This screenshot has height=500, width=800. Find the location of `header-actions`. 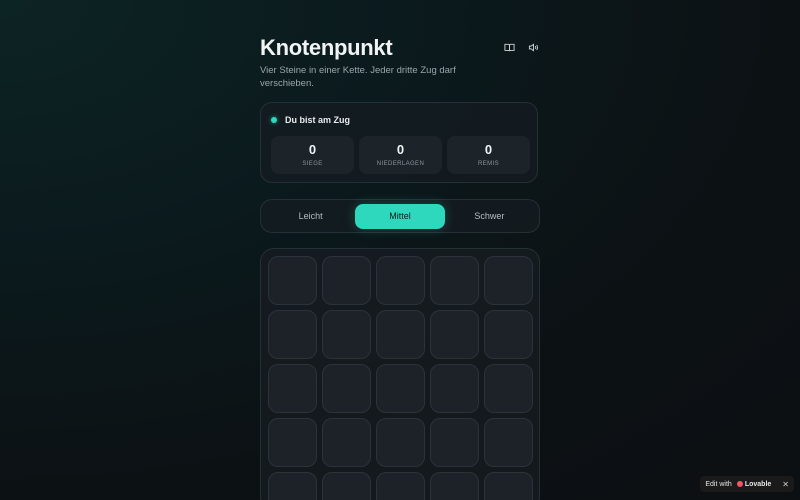

header-actions is located at coordinates (521, 47).